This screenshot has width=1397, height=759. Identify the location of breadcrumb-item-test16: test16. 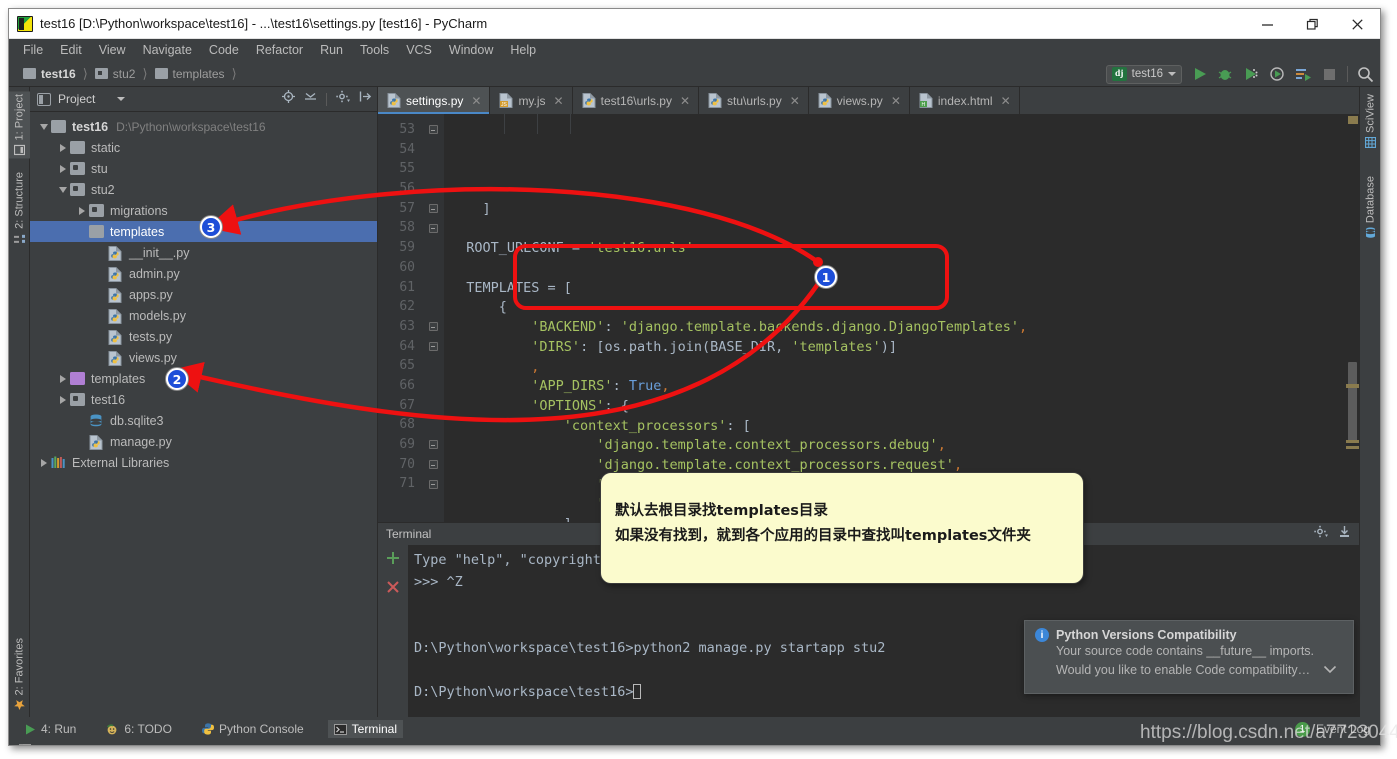
(58, 74).